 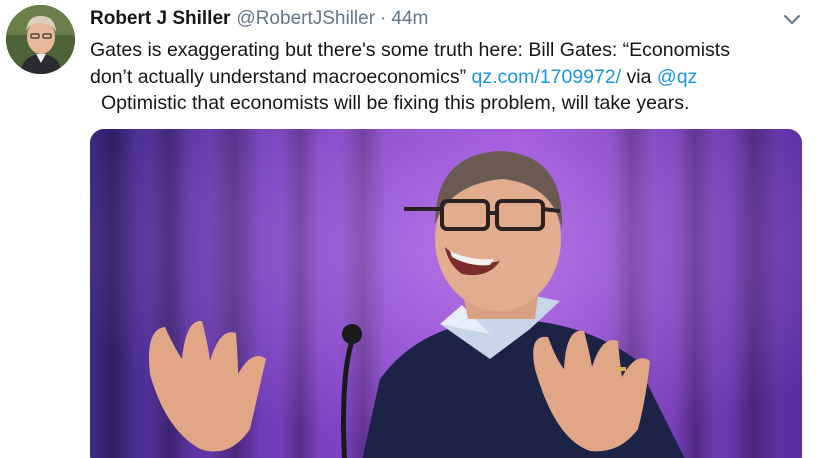 I want to click on author-handle: @RobertJShiller, so click(x=305, y=18).